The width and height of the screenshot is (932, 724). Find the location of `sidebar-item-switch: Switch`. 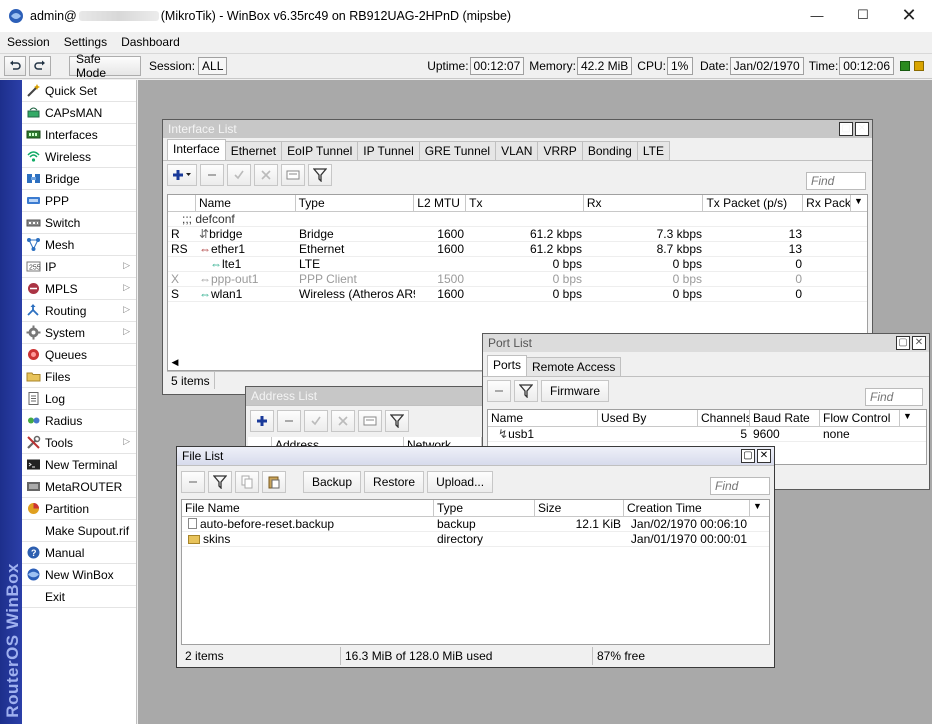

sidebar-item-switch: Switch is located at coordinates (79, 223).